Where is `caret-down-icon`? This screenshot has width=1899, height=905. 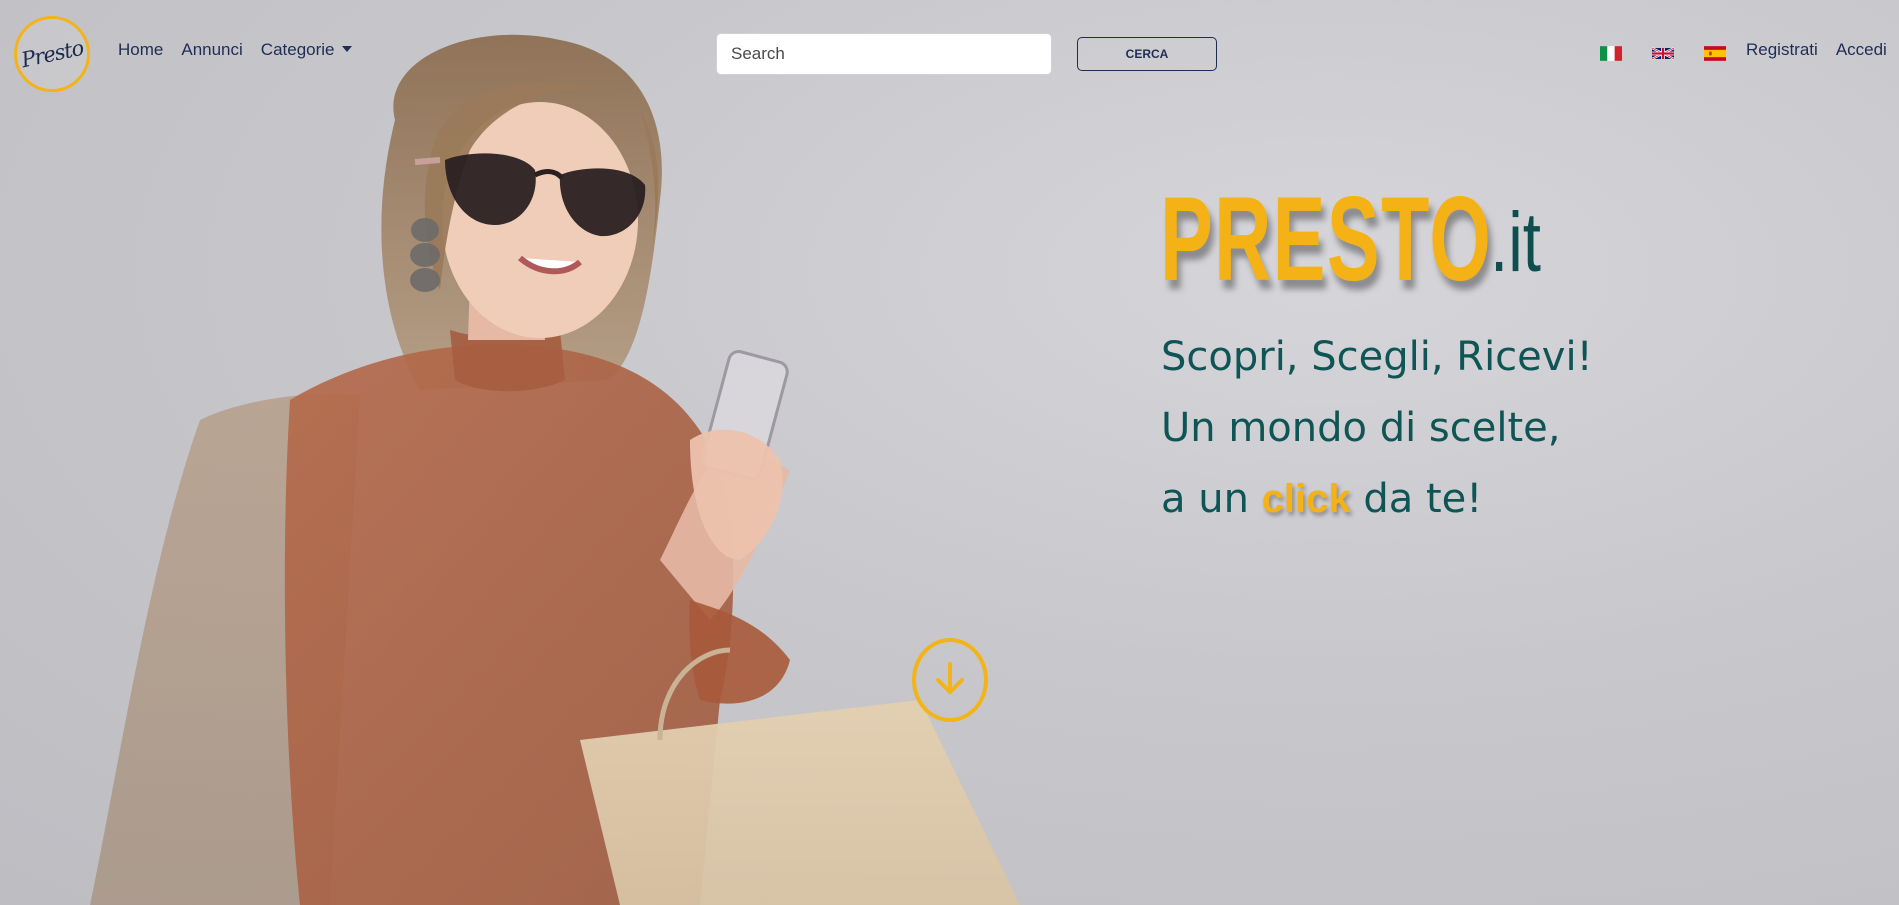
caret-down-icon is located at coordinates (346, 48).